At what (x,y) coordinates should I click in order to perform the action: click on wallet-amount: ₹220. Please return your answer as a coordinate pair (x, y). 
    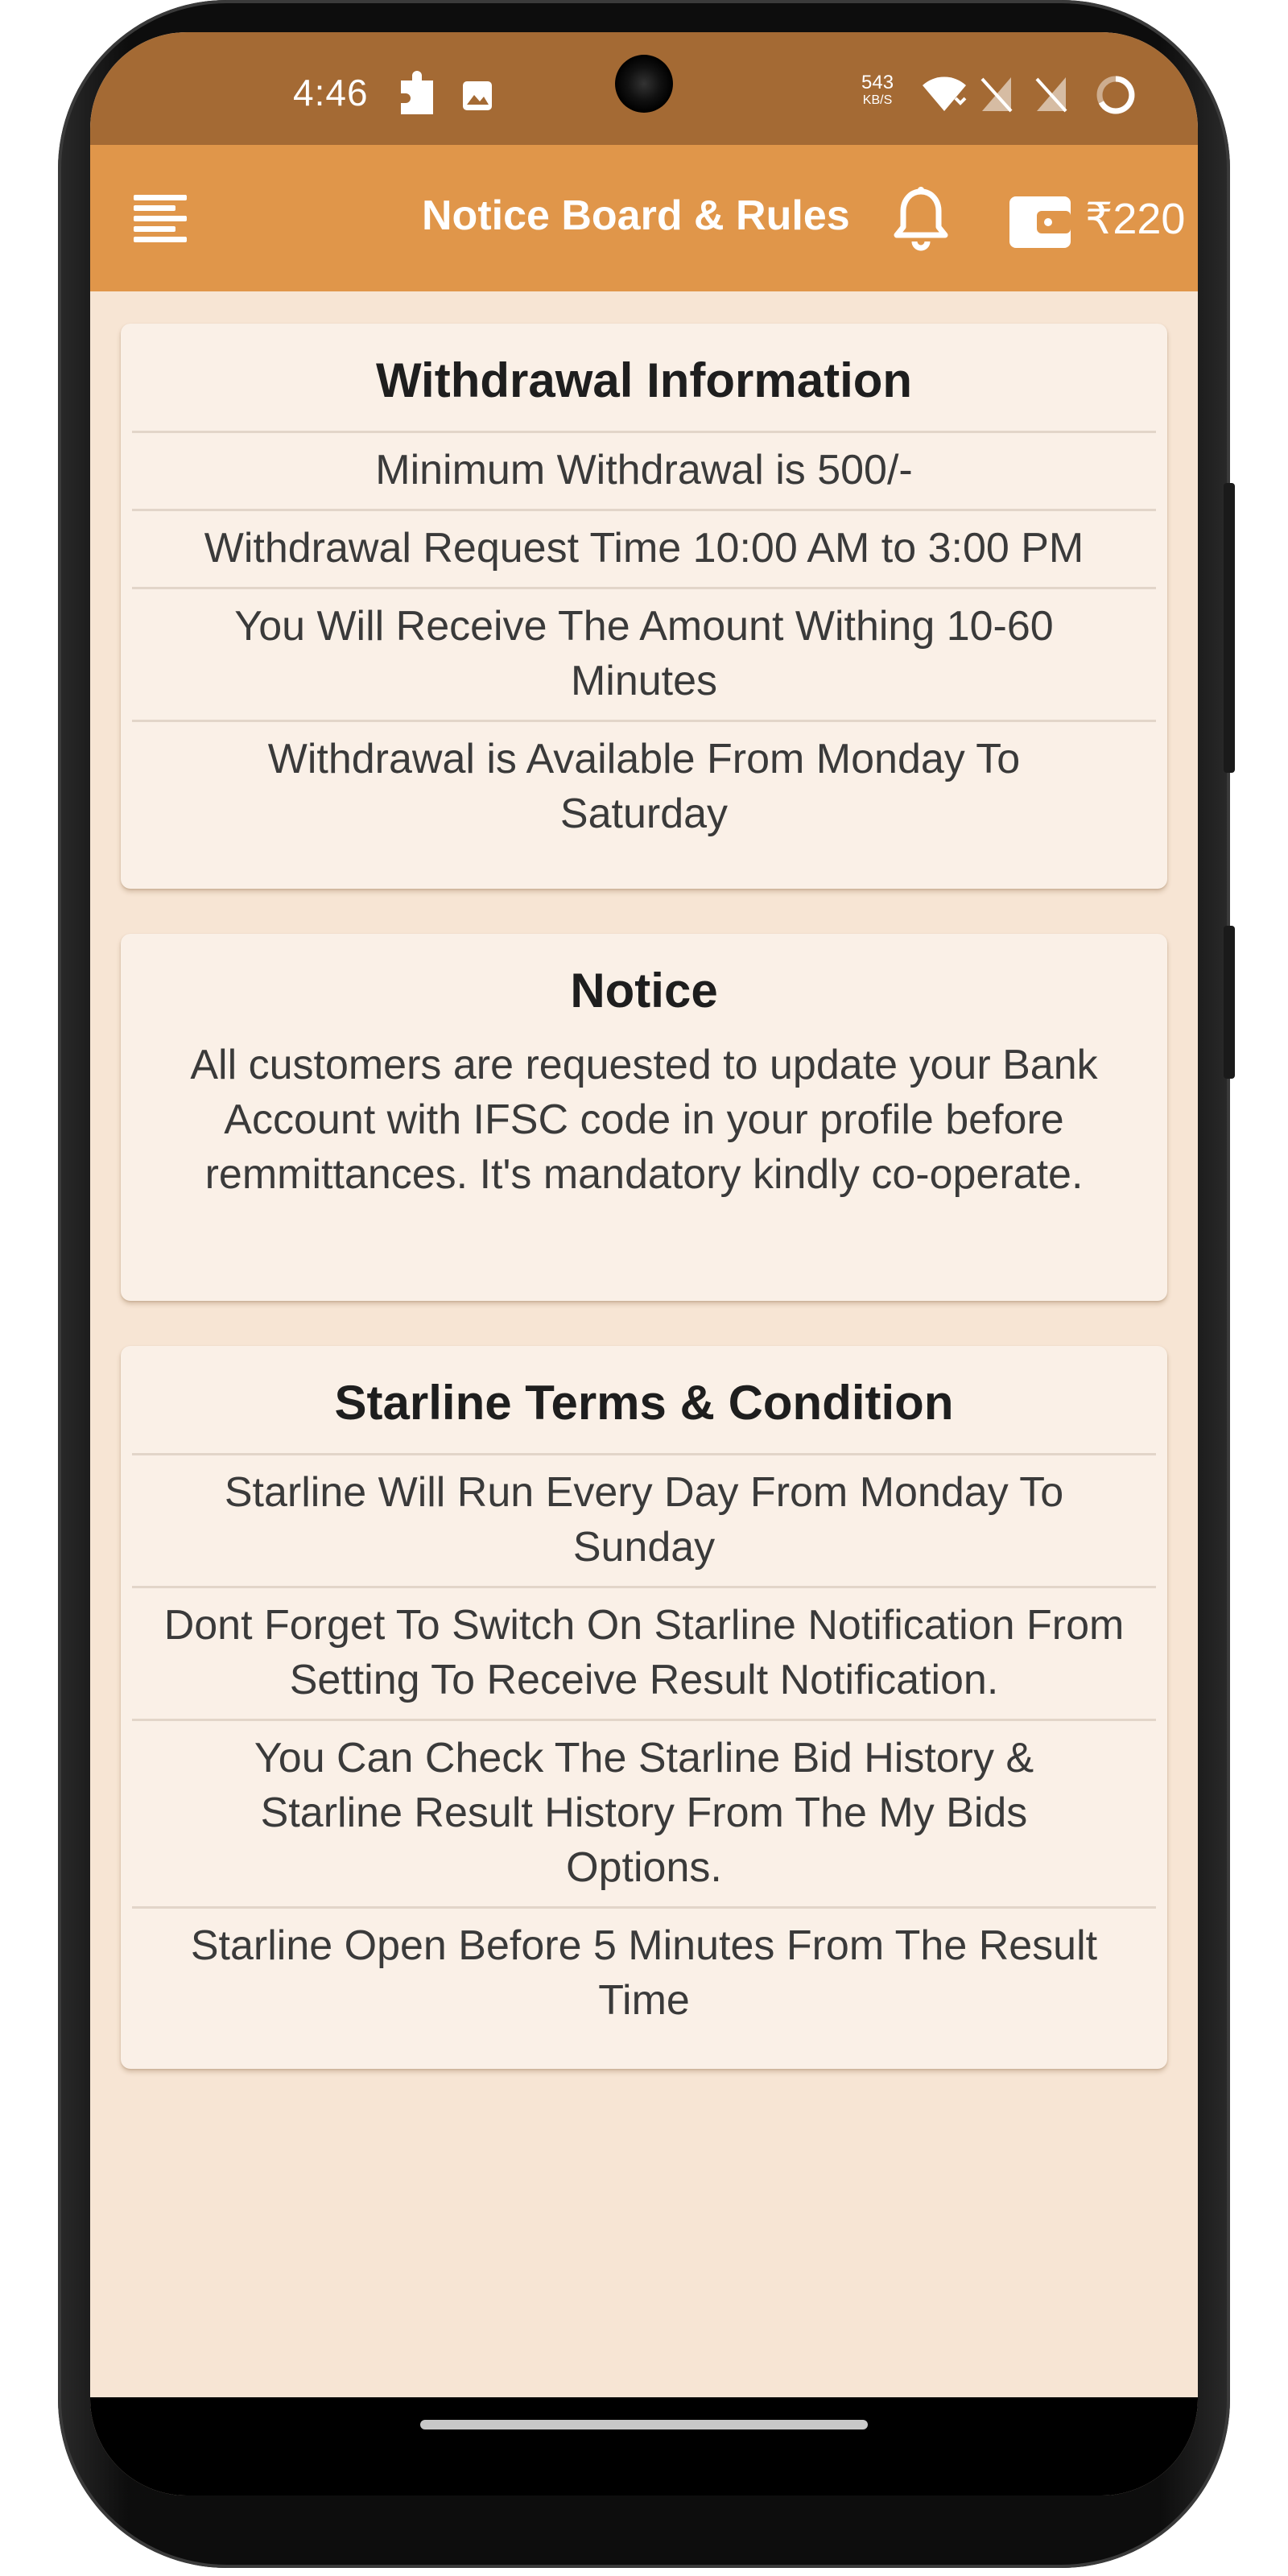
    Looking at the image, I should click on (1135, 219).